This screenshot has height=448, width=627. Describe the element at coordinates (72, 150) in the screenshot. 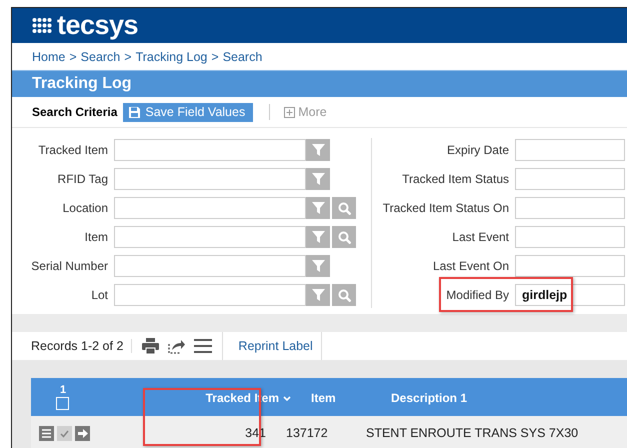

I see `field-label: Tracked Item` at that location.